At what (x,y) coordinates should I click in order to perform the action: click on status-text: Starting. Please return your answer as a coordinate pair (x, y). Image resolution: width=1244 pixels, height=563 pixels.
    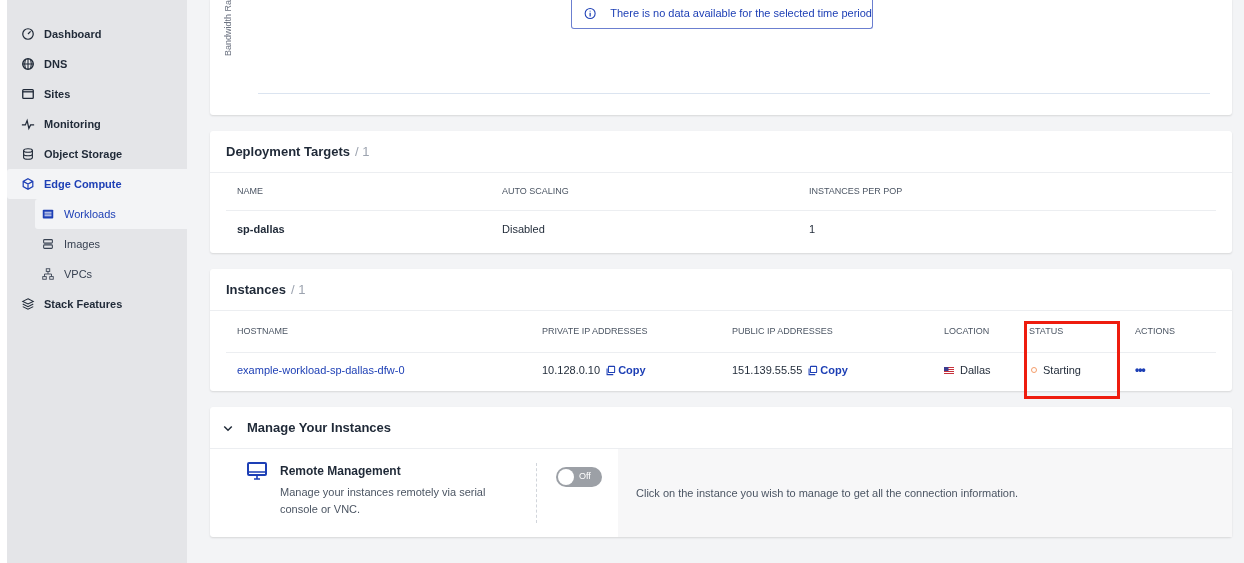
    Looking at the image, I should click on (1062, 370).